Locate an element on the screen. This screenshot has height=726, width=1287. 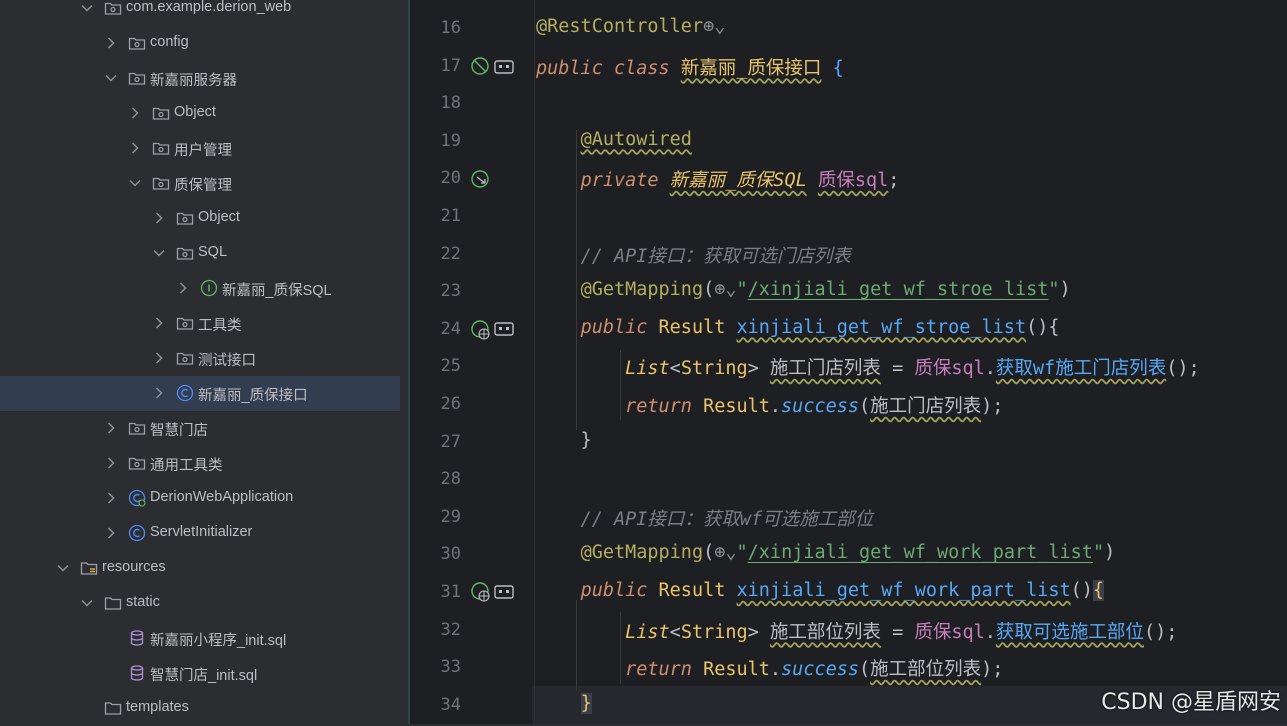
spring-class-icon is located at coordinates (137, 498).